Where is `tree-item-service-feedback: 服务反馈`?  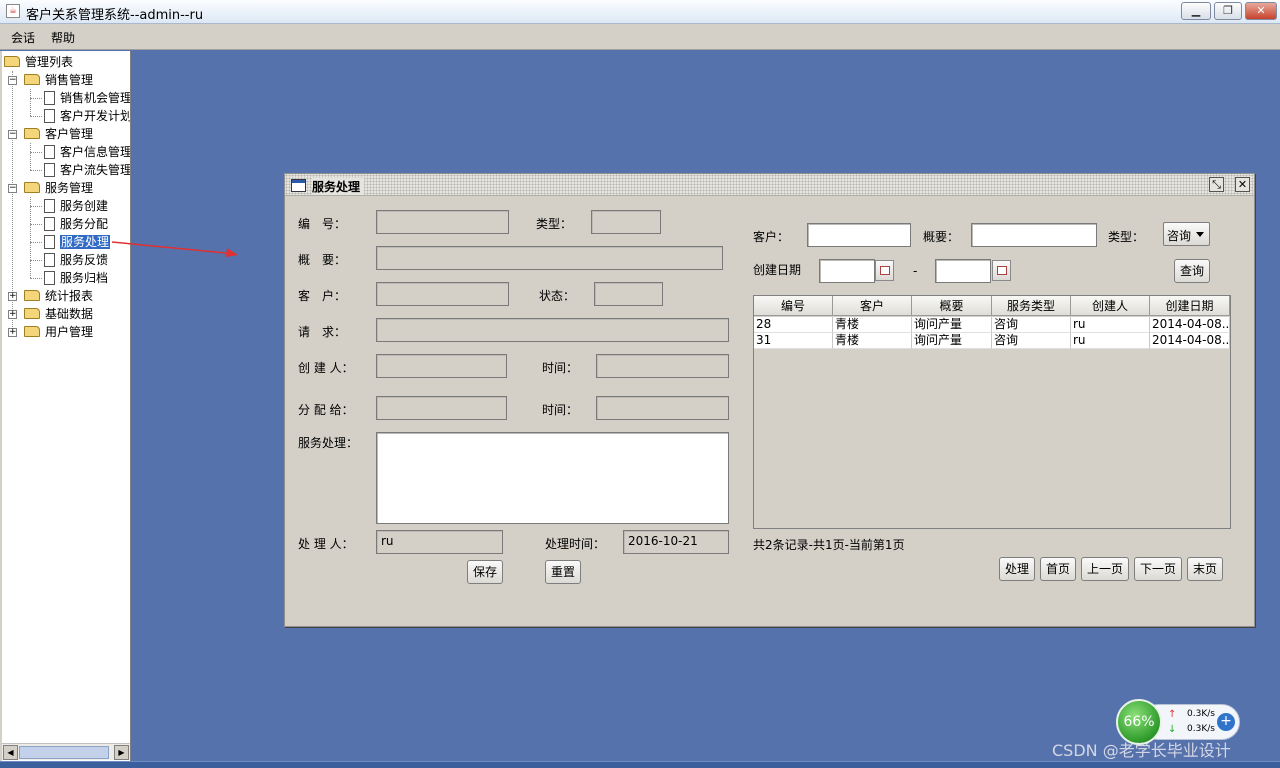
tree-item-service-feedback: 服务反馈 is located at coordinates (76, 260).